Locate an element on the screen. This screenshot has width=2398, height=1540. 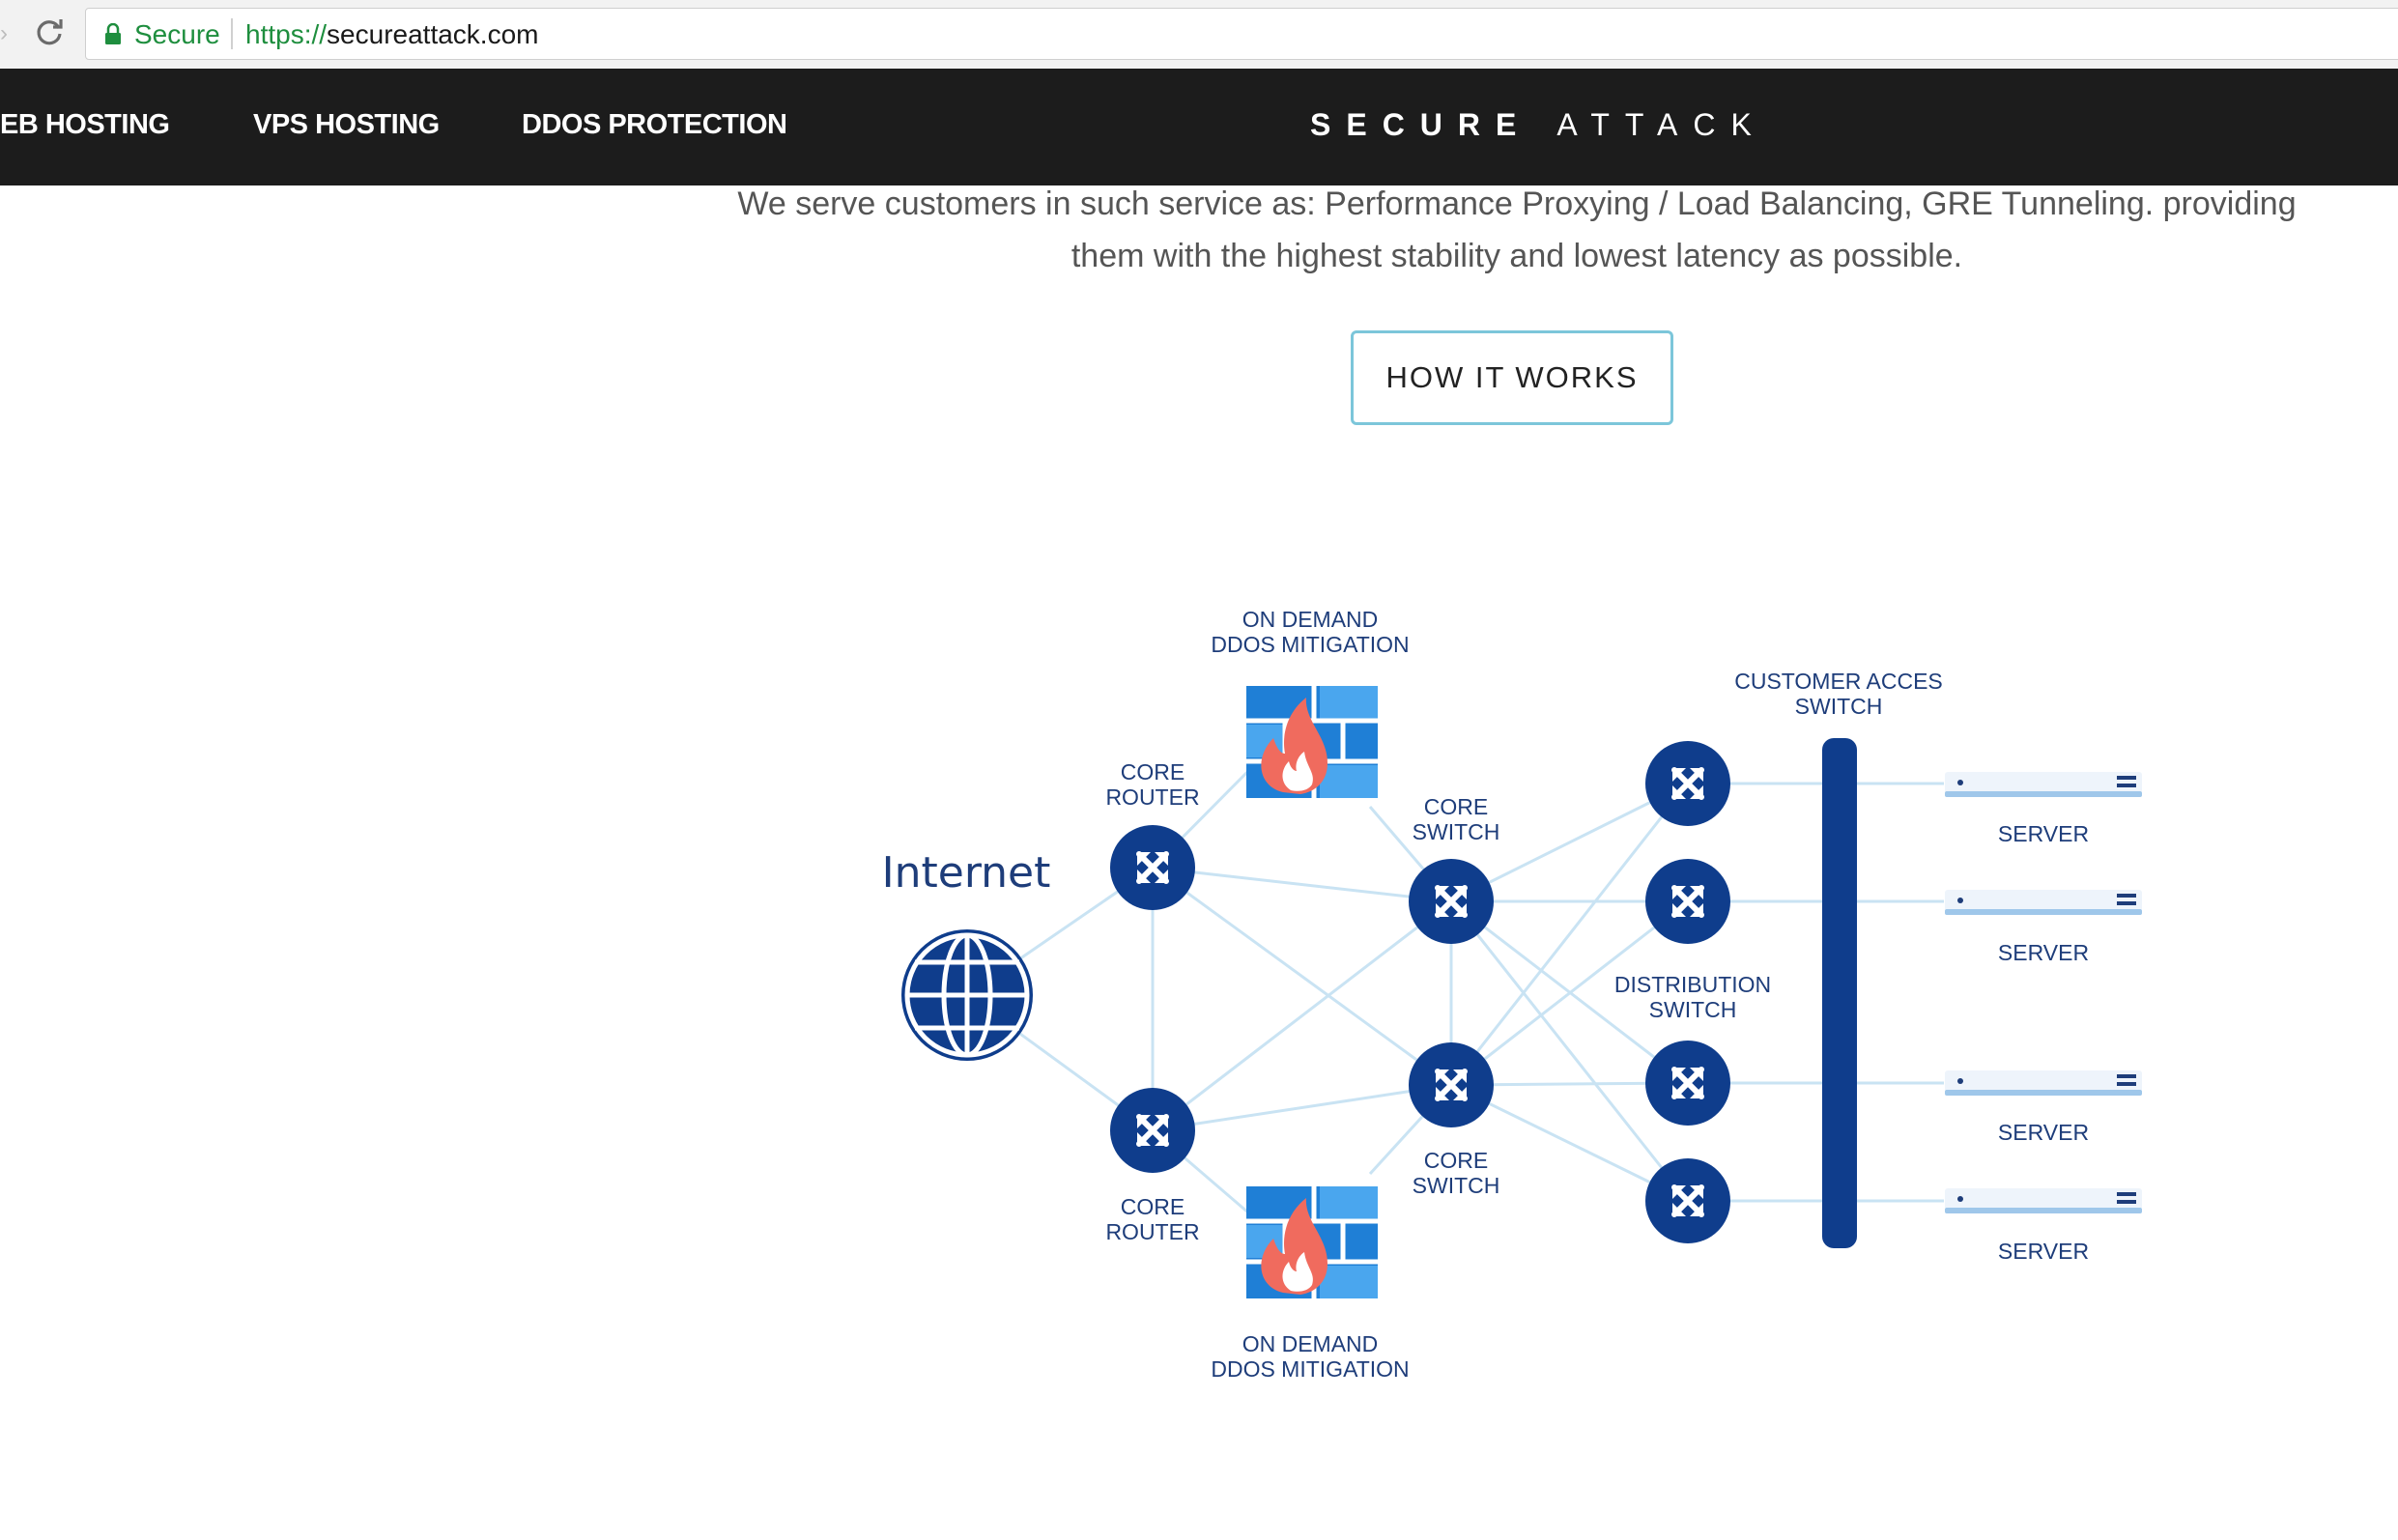
server-4-icon is located at coordinates (2044, 1200).